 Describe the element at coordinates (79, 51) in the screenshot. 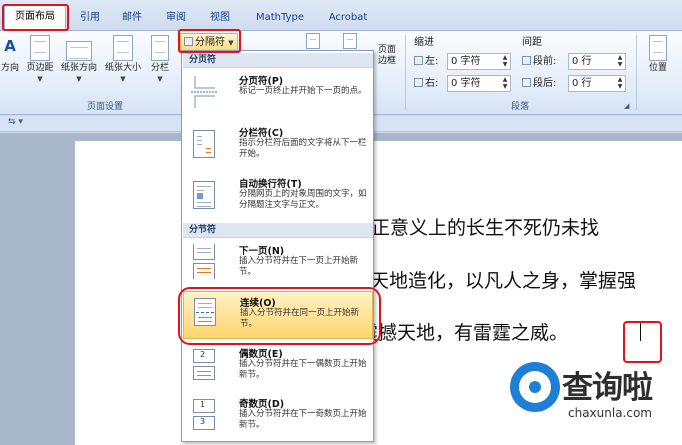

I see `orientation-icon` at that location.